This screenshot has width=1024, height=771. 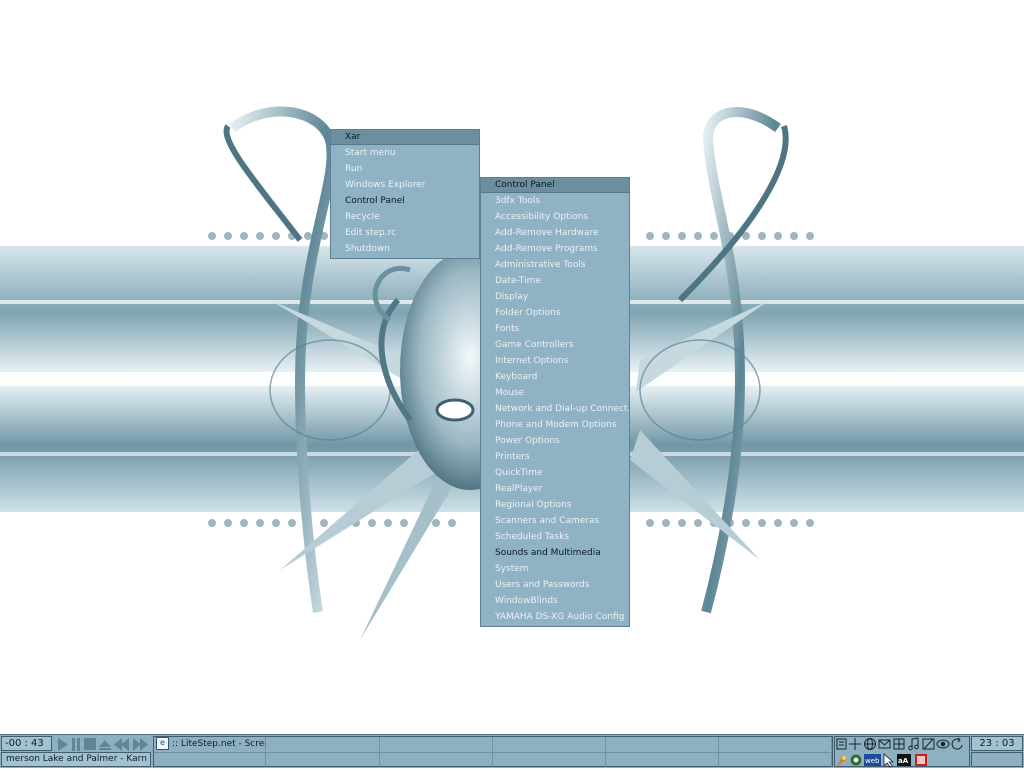 What do you see at coordinates (555, 185) in the screenshot?
I see `control-panel-menu-title: Control Panel` at bounding box center [555, 185].